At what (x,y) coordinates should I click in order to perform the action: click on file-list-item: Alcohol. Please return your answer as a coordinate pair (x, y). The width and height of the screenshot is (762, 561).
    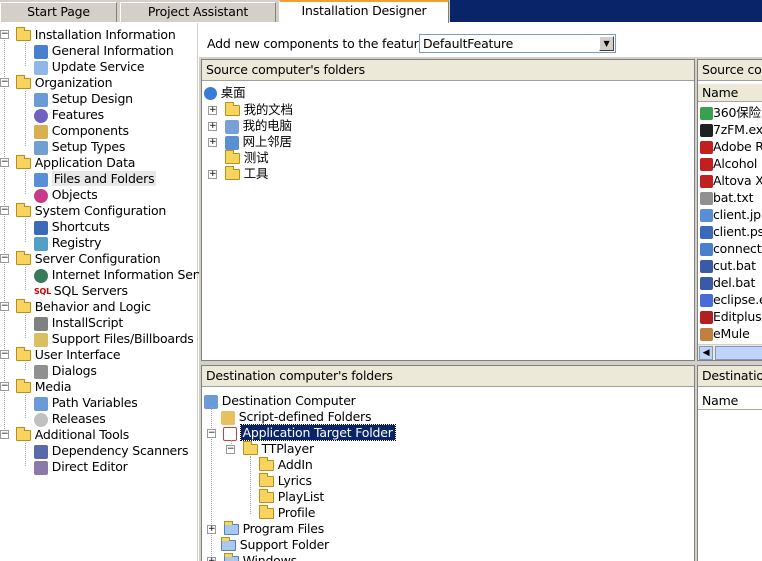
    Looking at the image, I should click on (728, 163).